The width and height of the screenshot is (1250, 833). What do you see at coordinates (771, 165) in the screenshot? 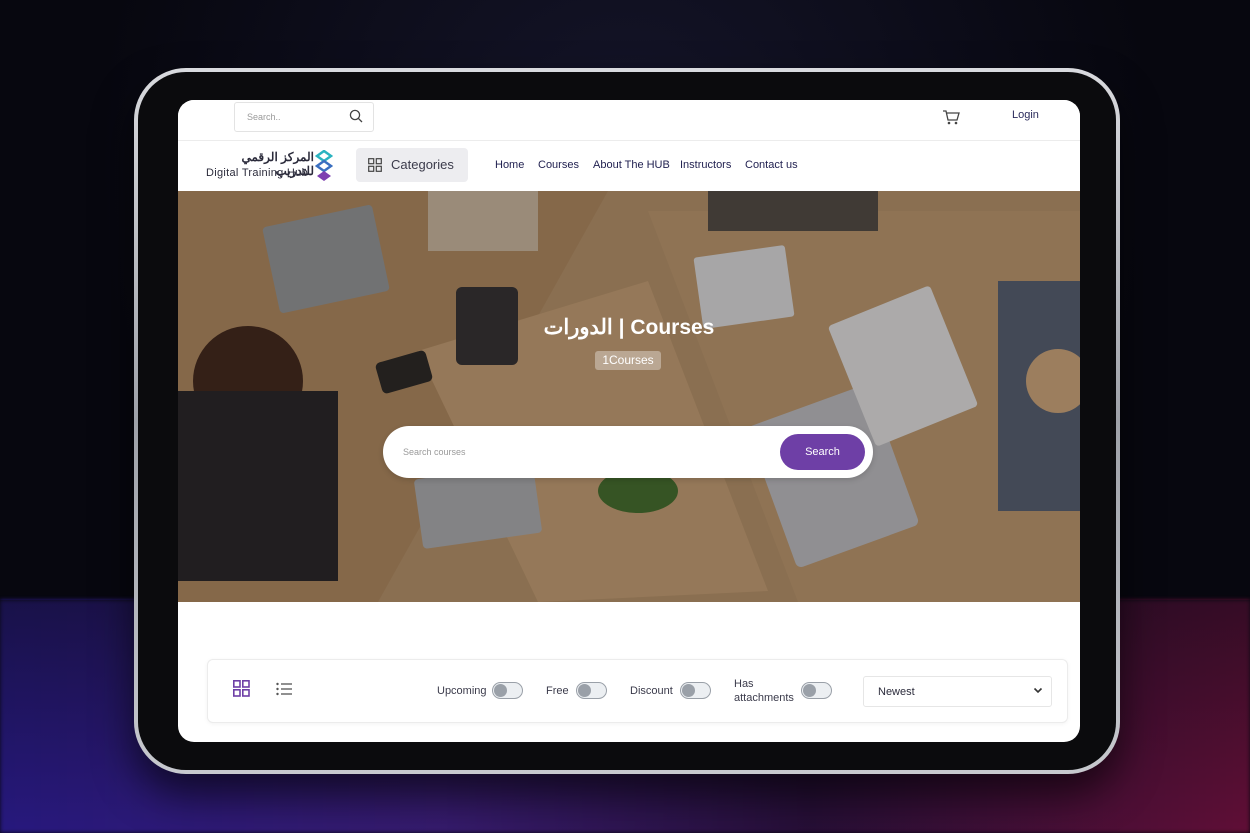
I see `nav-link-contact: Contact us` at bounding box center [771, 165].